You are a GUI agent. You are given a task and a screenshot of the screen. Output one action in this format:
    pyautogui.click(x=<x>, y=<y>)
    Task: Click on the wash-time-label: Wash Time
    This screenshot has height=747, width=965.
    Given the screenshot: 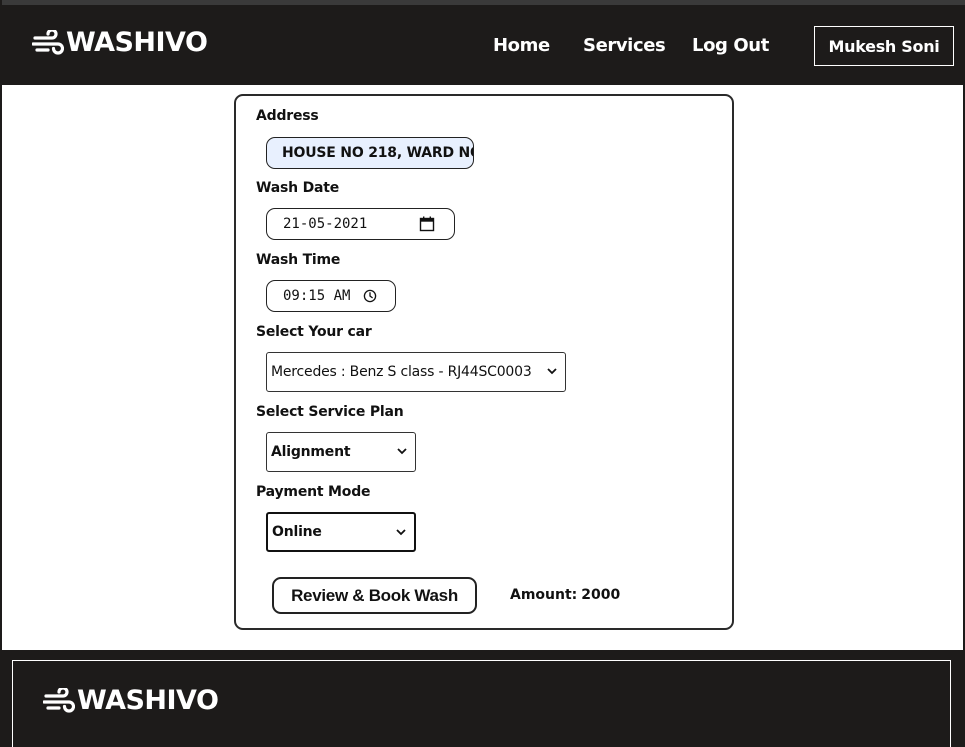 What is the action you would take?
    pyautogui.click(x=298, y=260)
    